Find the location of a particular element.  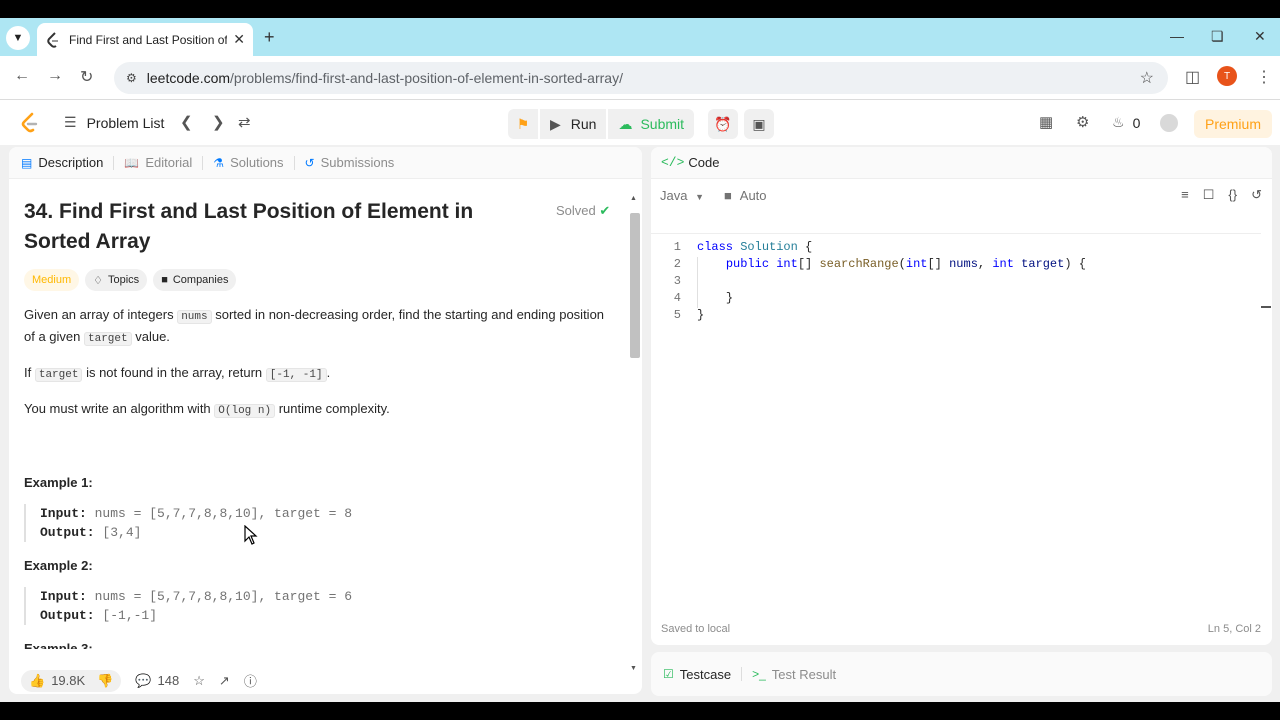

indent-guide is located at coordinates (697, 282).